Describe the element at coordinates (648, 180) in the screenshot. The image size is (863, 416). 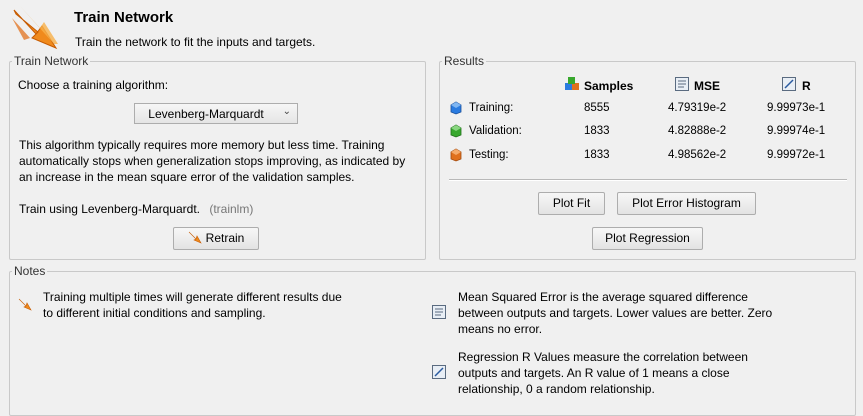
I see `results-divider` at that location.